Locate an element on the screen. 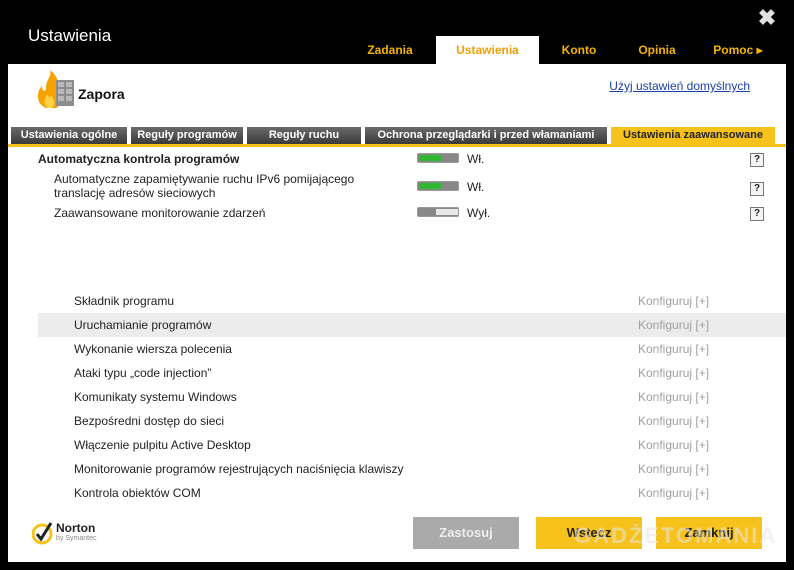  subtab-program-rules: Reguły programów is located at coordinates (187, 135).